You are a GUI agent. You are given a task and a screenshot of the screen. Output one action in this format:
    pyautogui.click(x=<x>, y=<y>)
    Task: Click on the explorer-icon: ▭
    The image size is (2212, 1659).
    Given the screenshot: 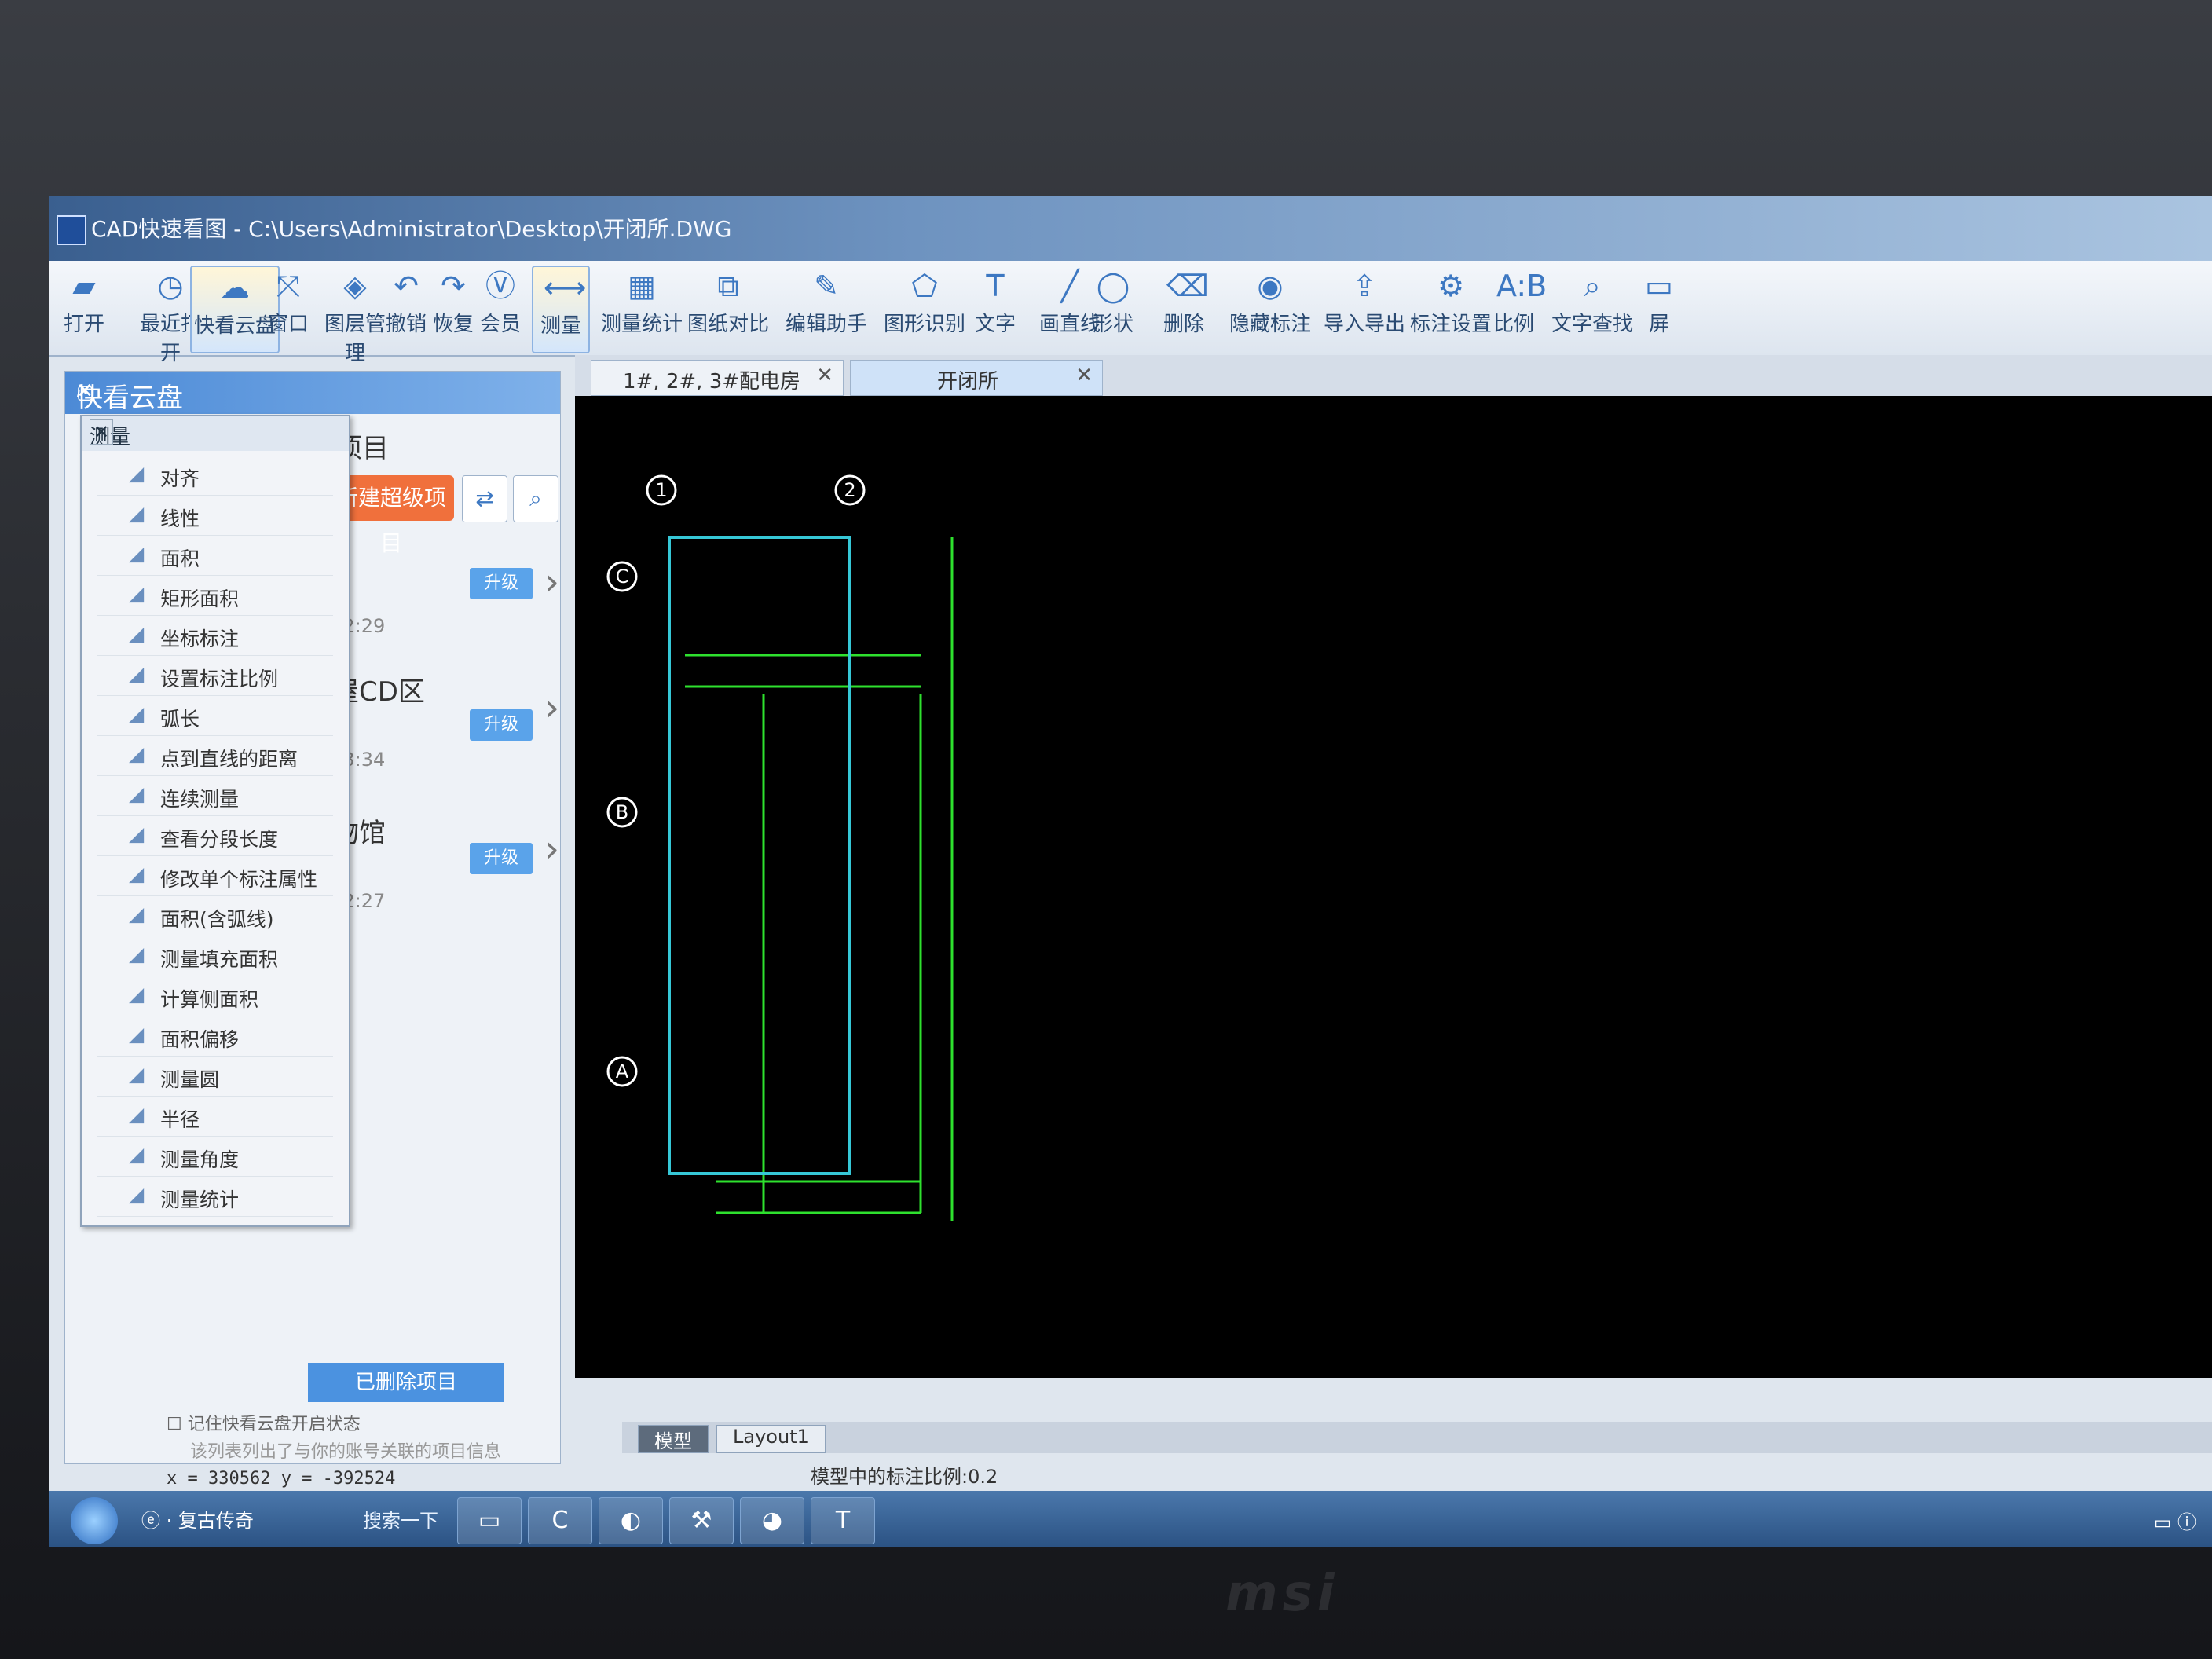 What is the action you would take?
    pyautogui.click(x=490, y=1521)
    